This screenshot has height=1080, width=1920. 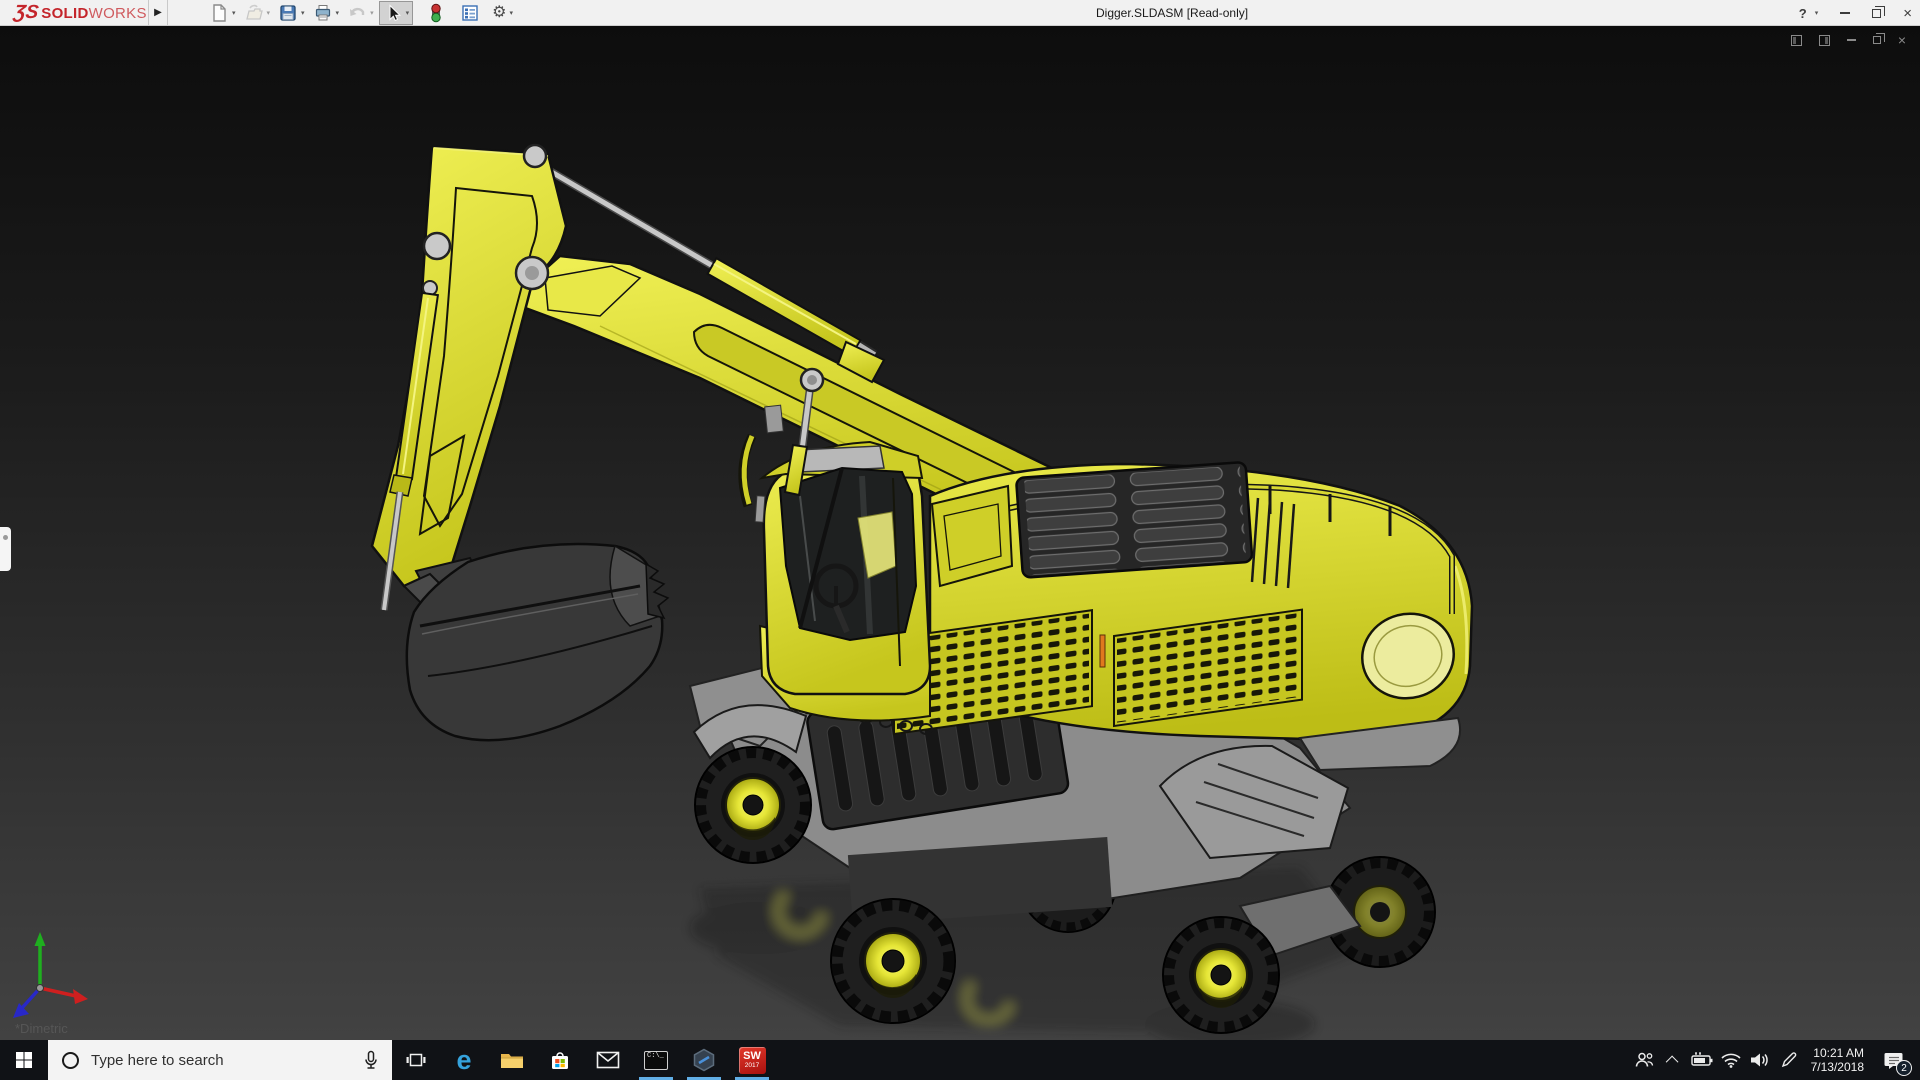 I want to click on open-folder-icon, so click(x=254, y=12).